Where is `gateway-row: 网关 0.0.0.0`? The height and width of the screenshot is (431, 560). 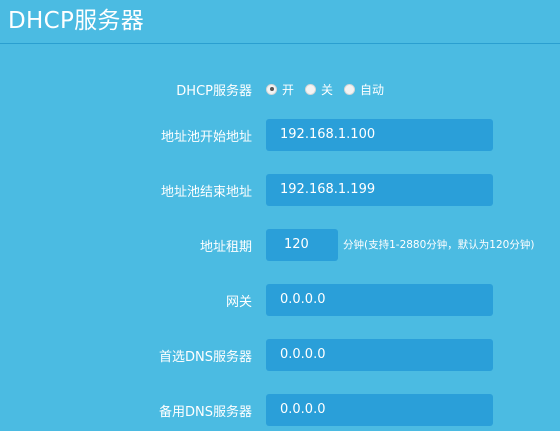 gateway-row: 网关 0.0.0.0 is located at coordinates (280, 300).